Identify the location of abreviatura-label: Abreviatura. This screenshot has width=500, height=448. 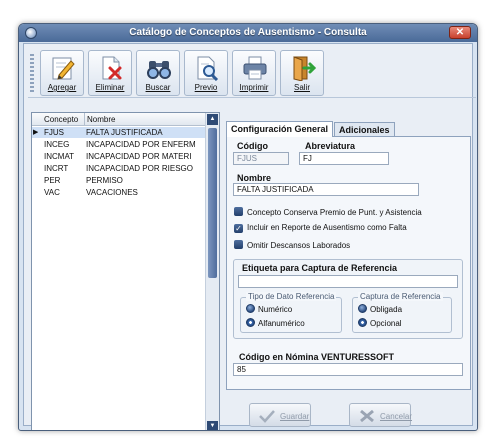
(330, 146).